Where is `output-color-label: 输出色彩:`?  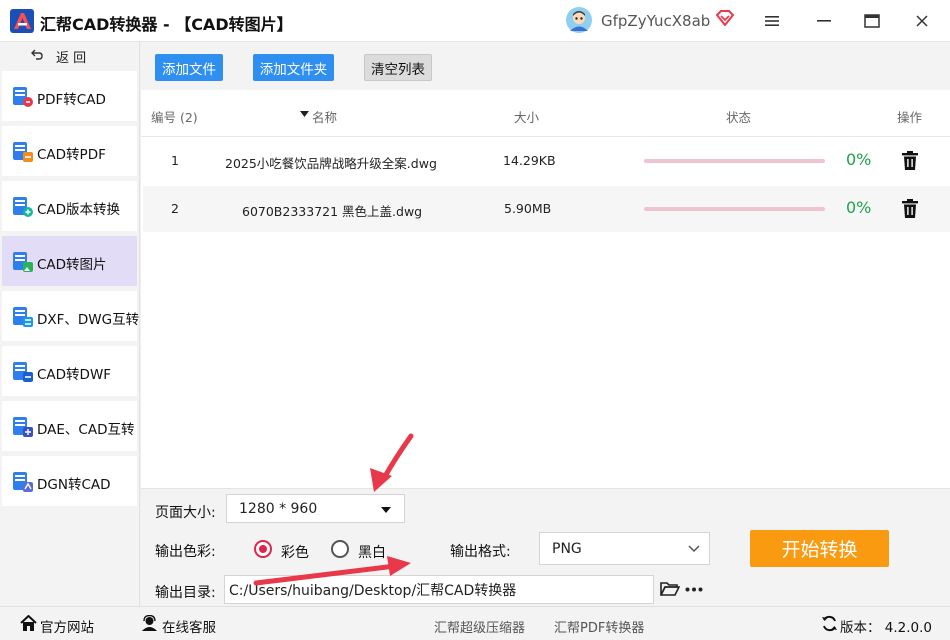 output-color-label: 输出色彩: is located at coordinates (185, 552).